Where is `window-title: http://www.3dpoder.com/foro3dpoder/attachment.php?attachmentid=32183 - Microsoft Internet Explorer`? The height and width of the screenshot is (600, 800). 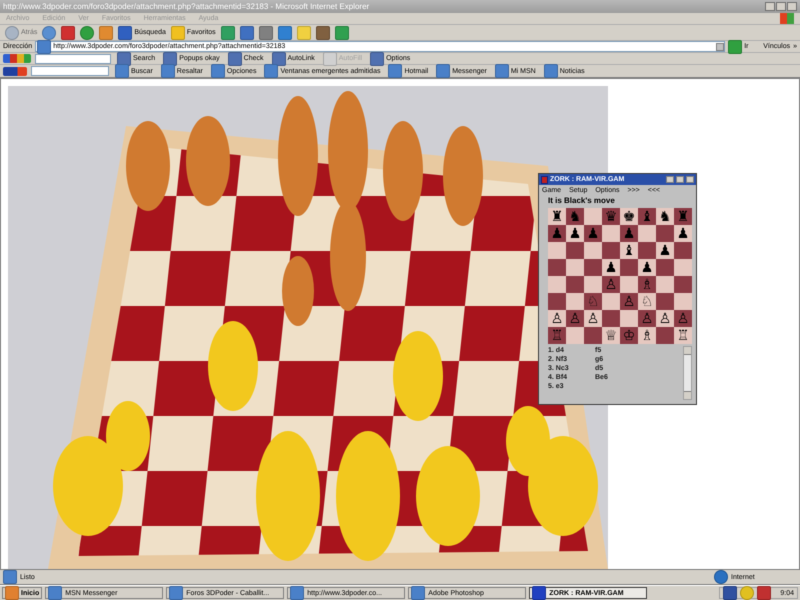
window-title: http://www.3dpoder.com/foro3dpoder/attachment.php?attachmentid=32183 - Microsoft Internet Explorer is located at coordinates (186, 6).